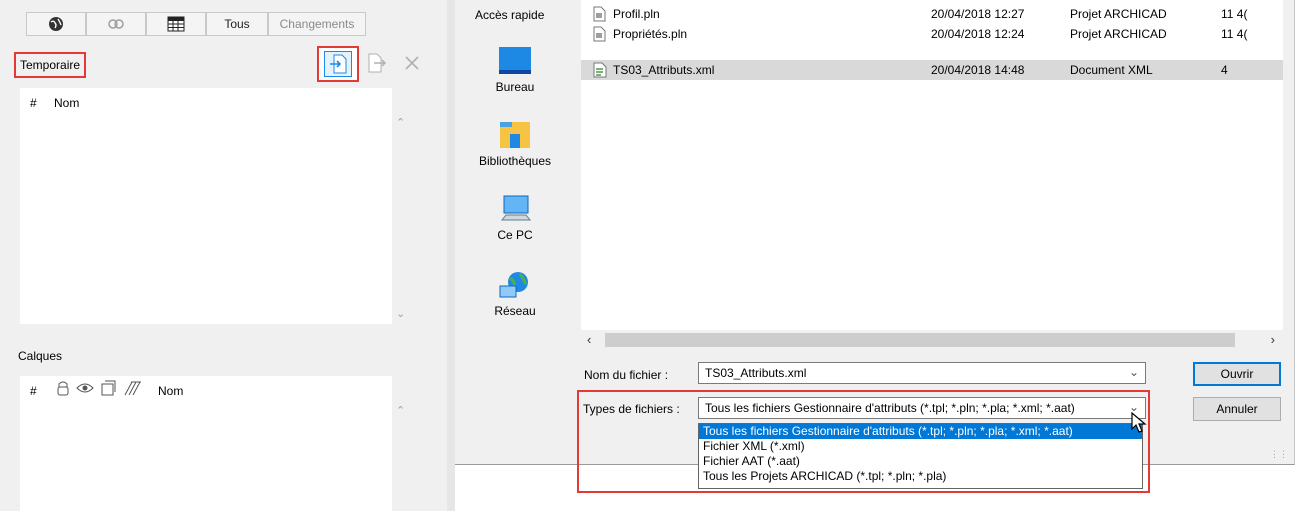  I want to click on nav-item-bibliotheques: Bibliothèques, so click(515, 144).